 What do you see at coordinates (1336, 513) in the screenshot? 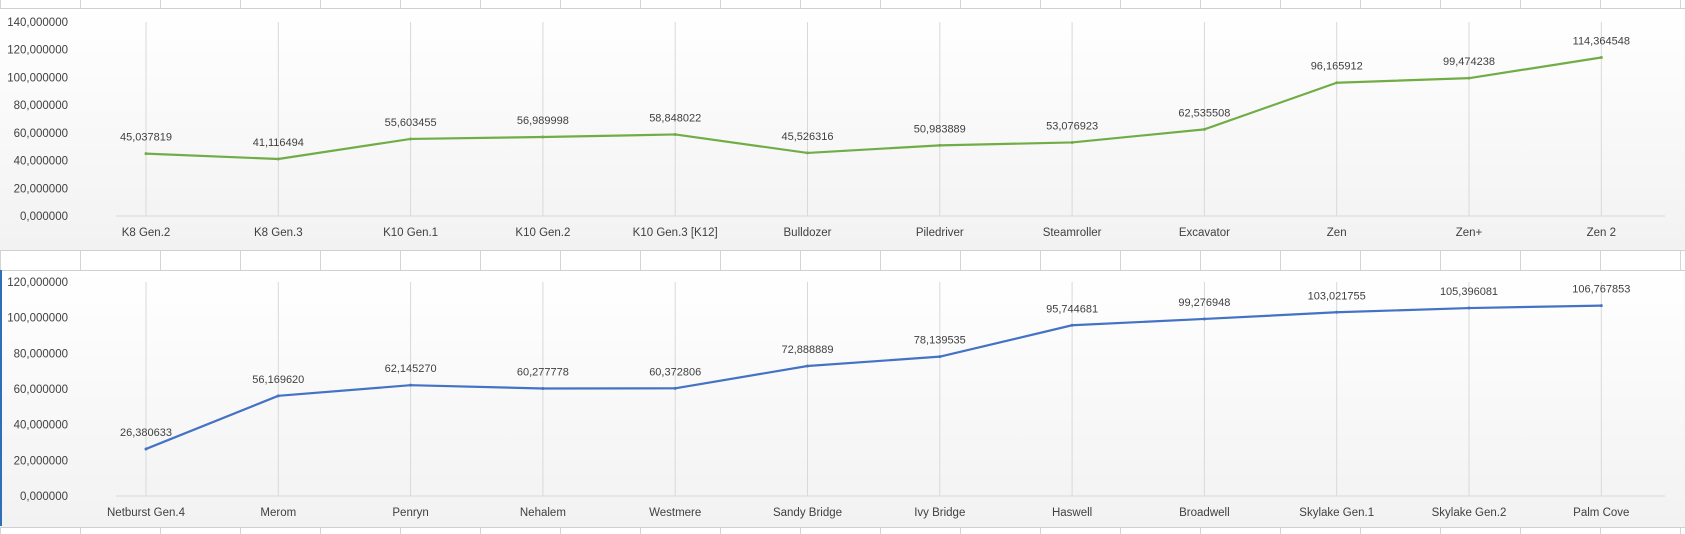
I see `x-tick-label: Skylake Gen.1` at bounding box center [1336, 513].